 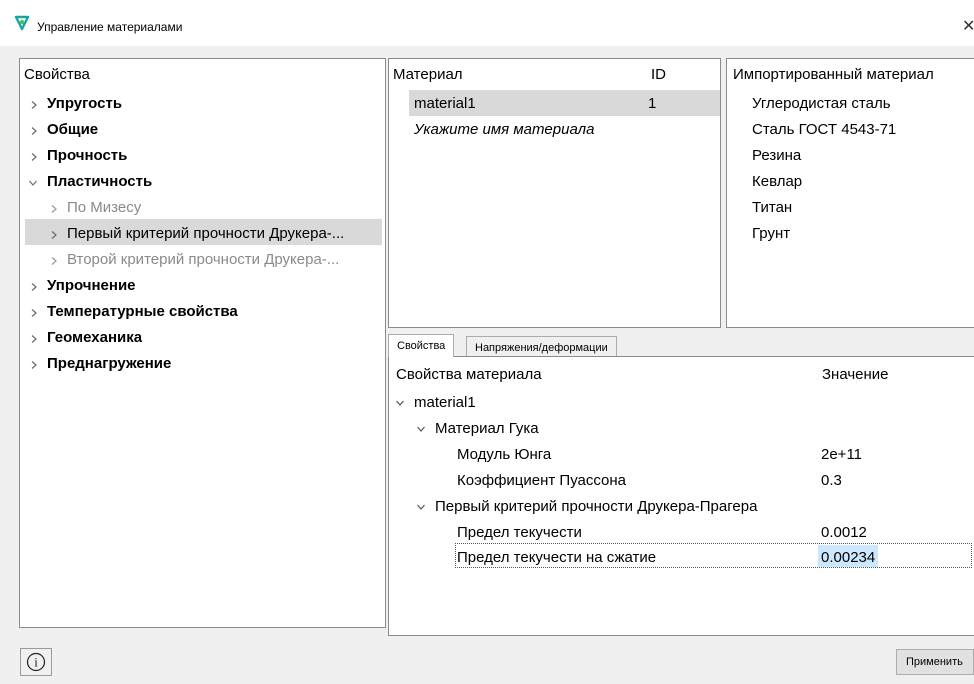 What do you see at coordinates (519, 532) in the screenshot?
I see `prop-name: Предел текучести` at bounding box center [519, 532].